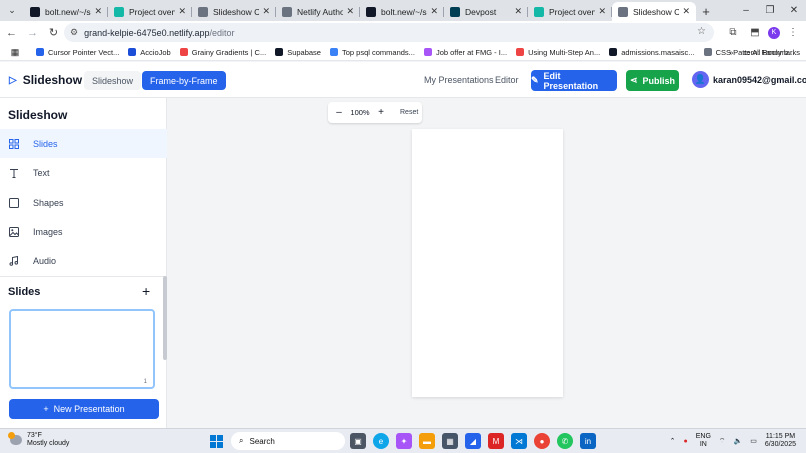 The height and width of the screenshot is (453, 806). I want to click on app-logo: ▷ Slideshow, so click(45, 80).